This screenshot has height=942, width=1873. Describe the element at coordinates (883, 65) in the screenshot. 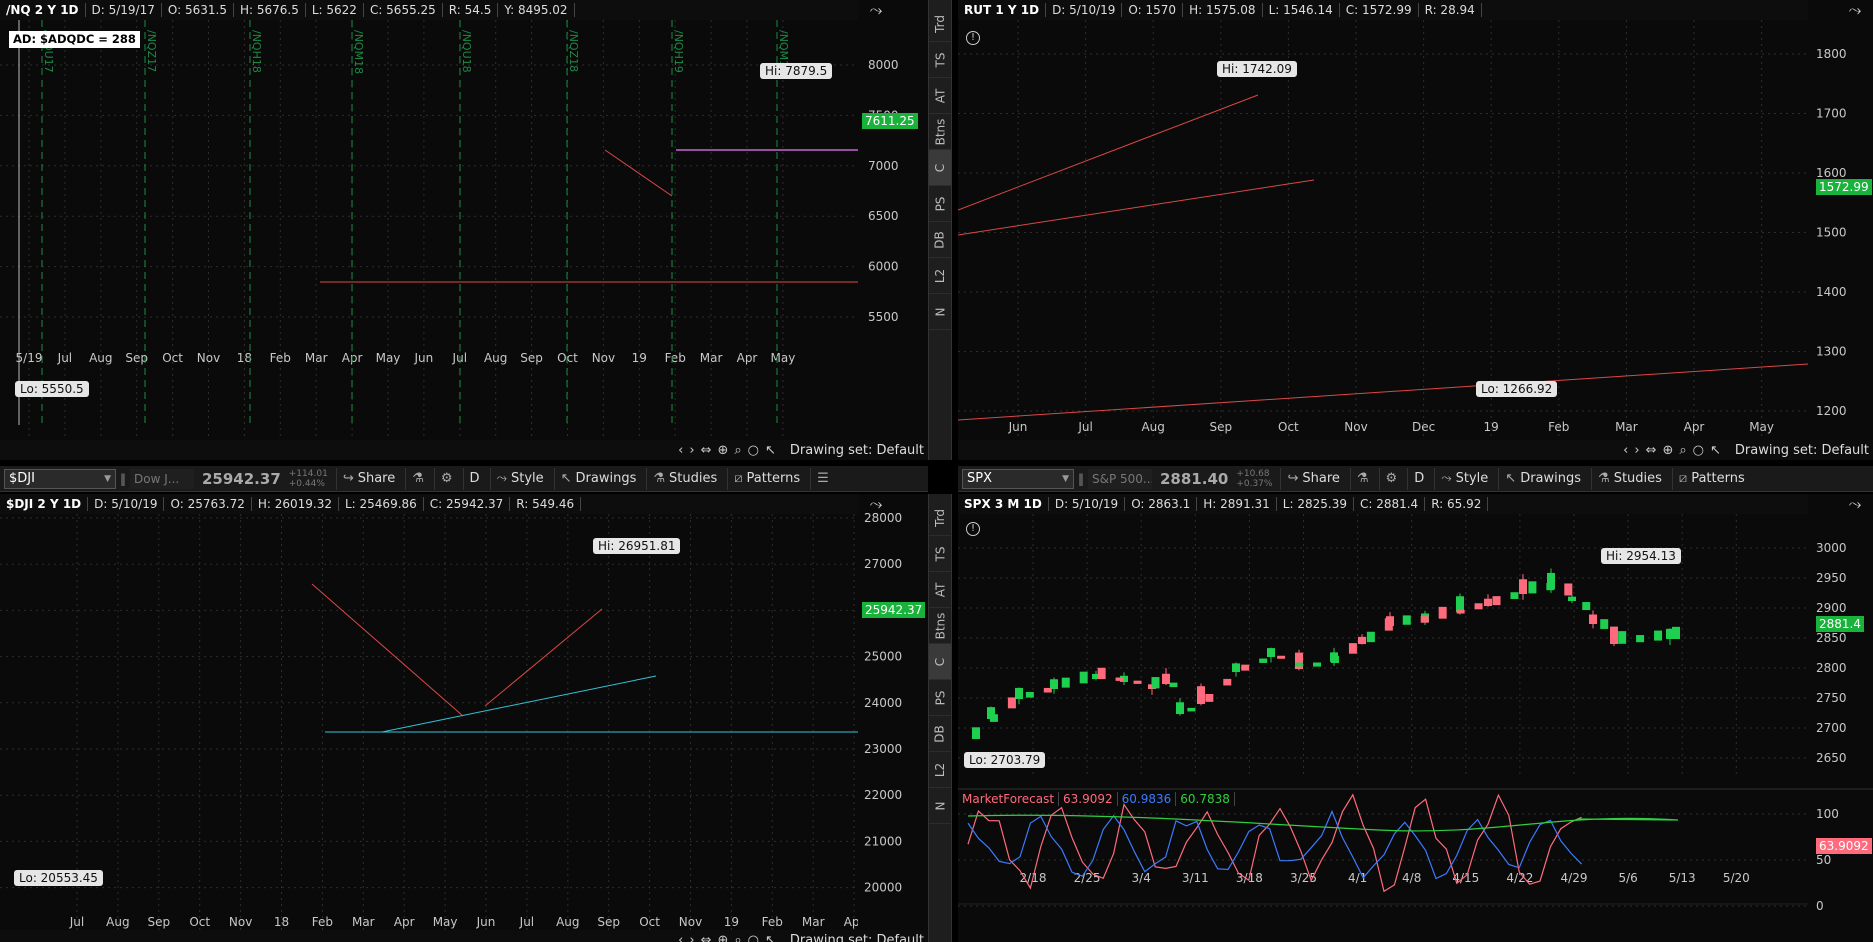

I see `y-tick-label: 8000` at that location.